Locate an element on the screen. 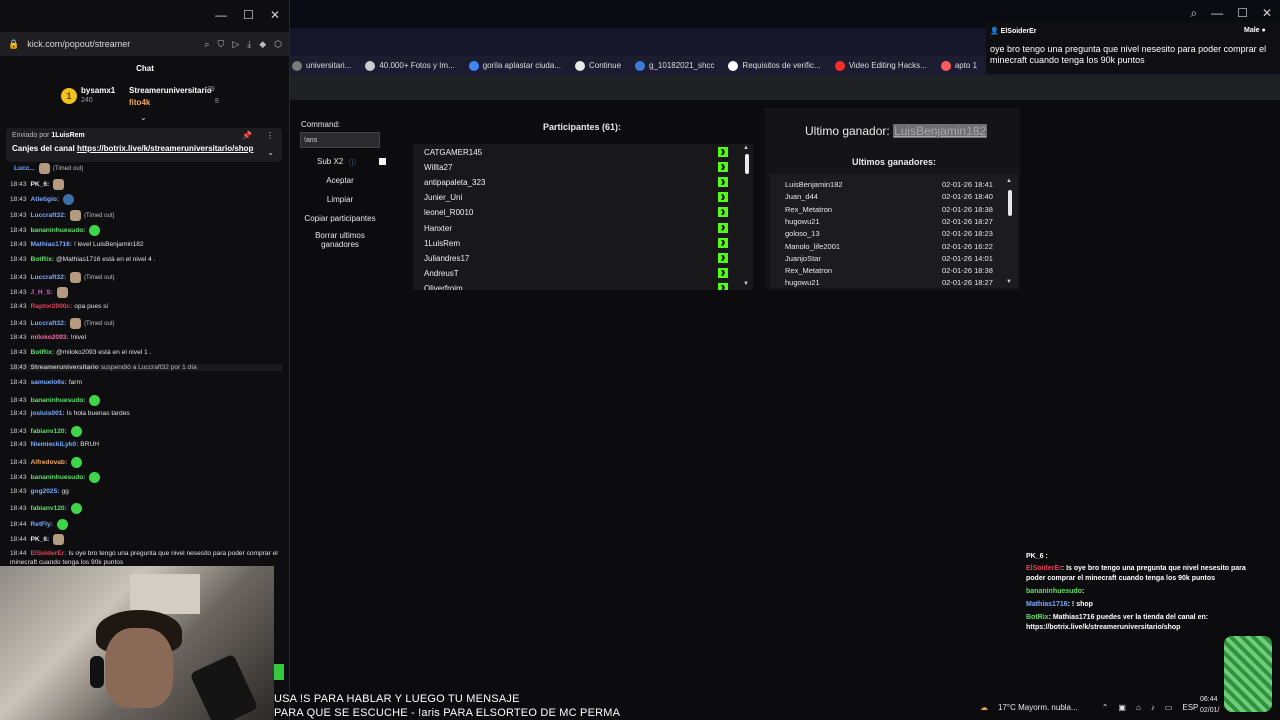 This screenshot has height=720, width=1280. volume-icon: ♪ is located at coordinates (1153, 707).